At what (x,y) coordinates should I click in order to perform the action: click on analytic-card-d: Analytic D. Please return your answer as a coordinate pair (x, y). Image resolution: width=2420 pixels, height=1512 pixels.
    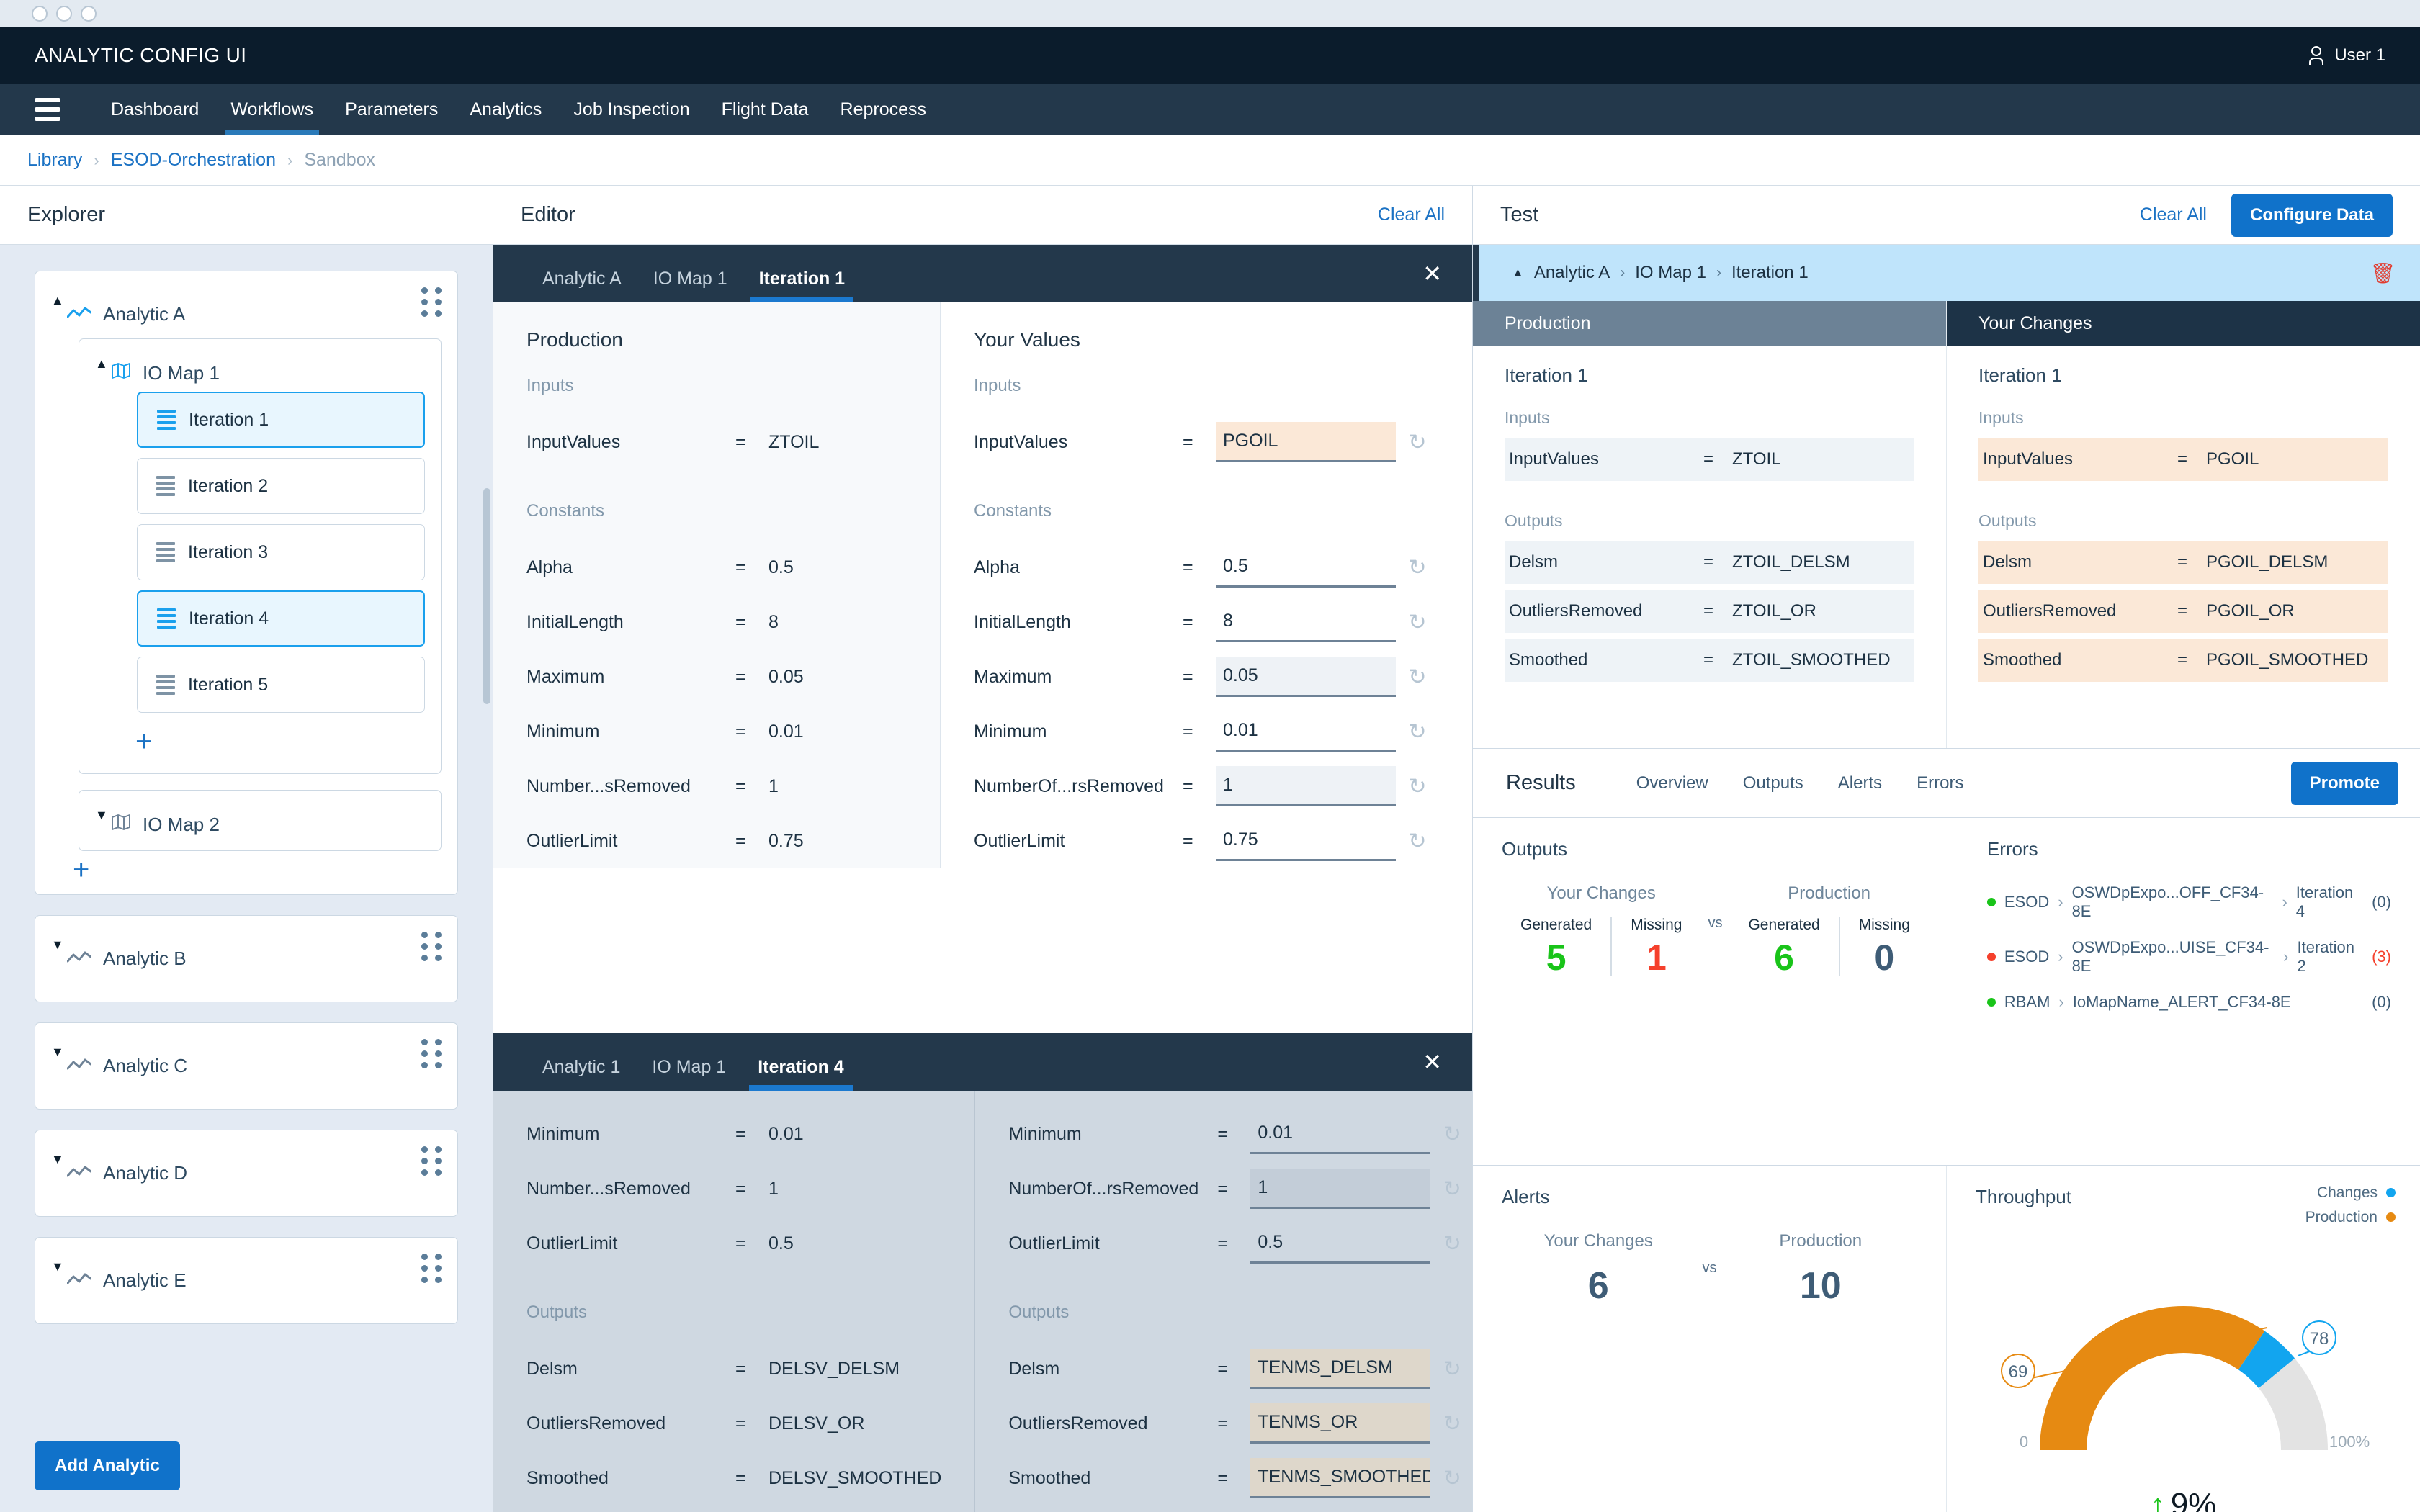
    Looking at the image, I should click on (246, 1173).